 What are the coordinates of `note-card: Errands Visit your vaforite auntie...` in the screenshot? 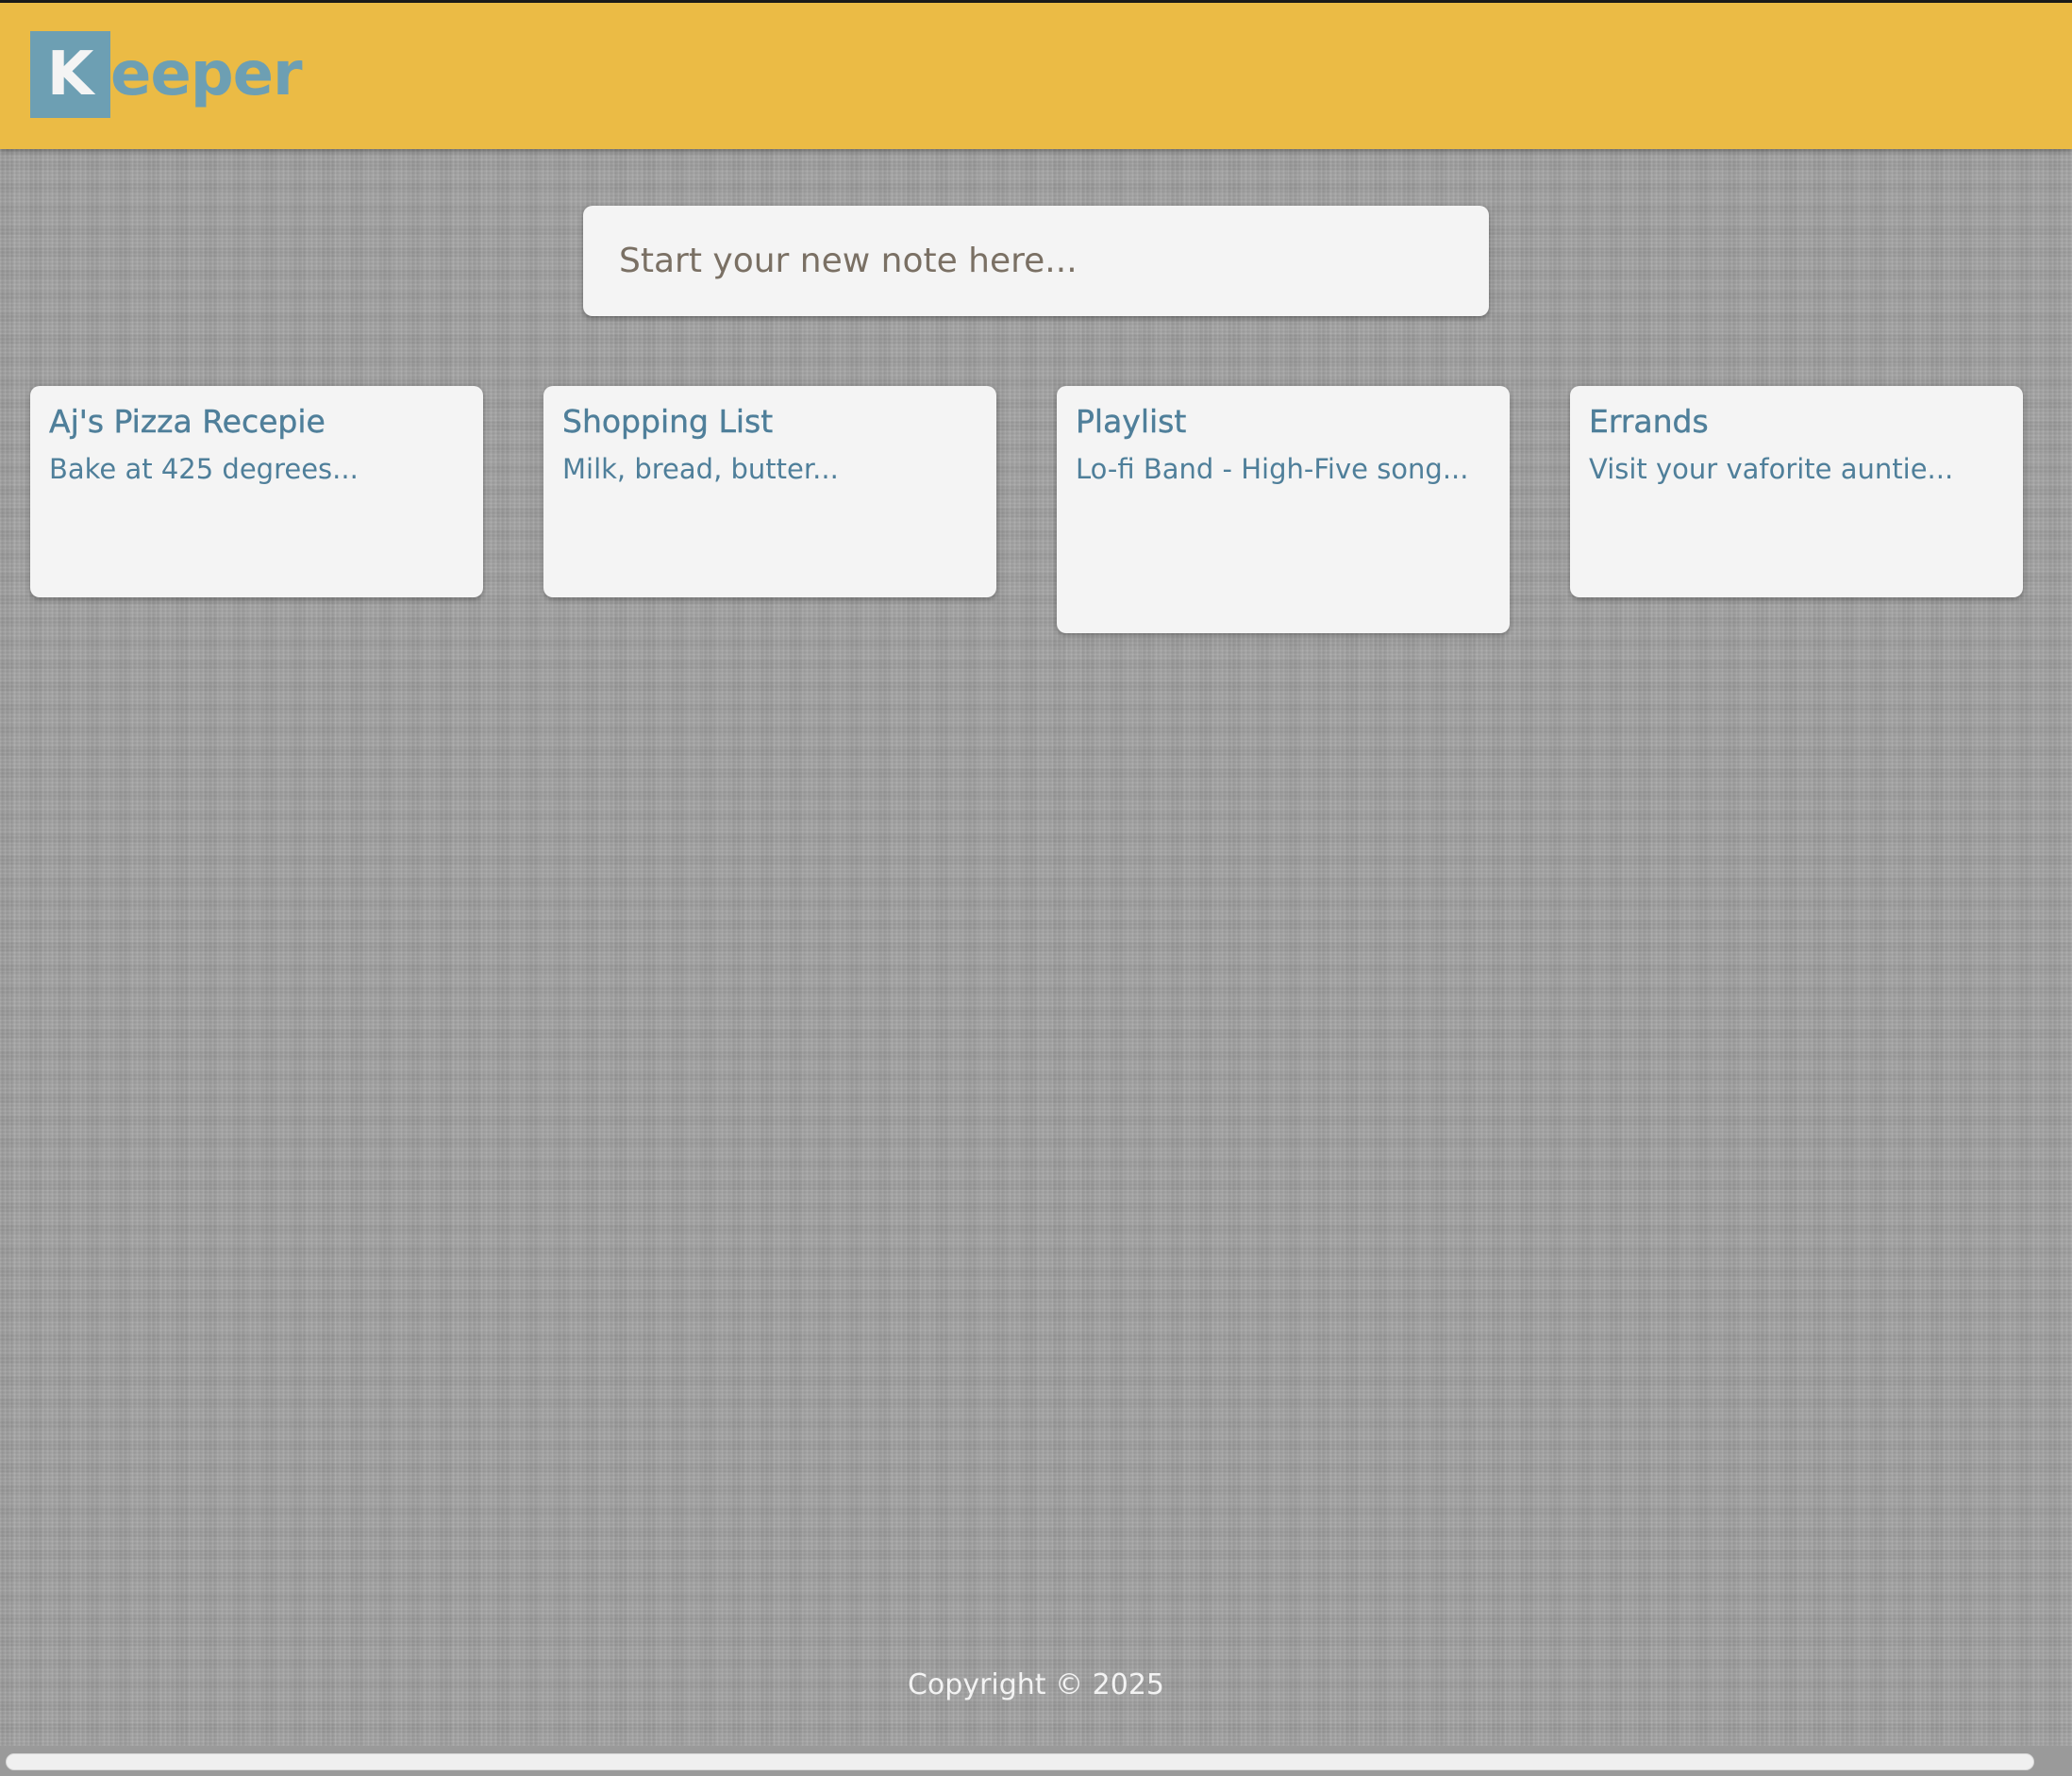 It's located at (1796, 491).